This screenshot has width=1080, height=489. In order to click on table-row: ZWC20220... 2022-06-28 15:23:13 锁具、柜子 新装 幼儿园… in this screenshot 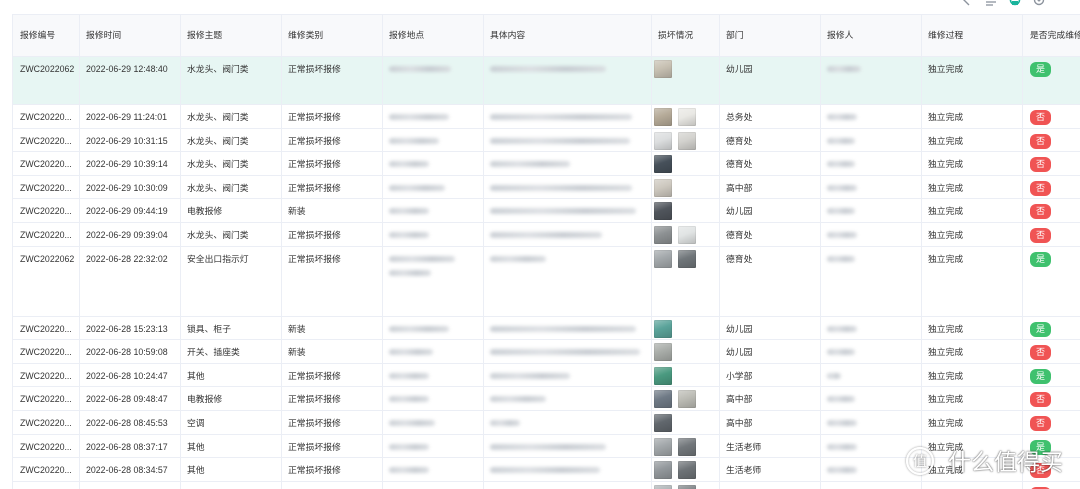, I will do `click(546, 328)`.